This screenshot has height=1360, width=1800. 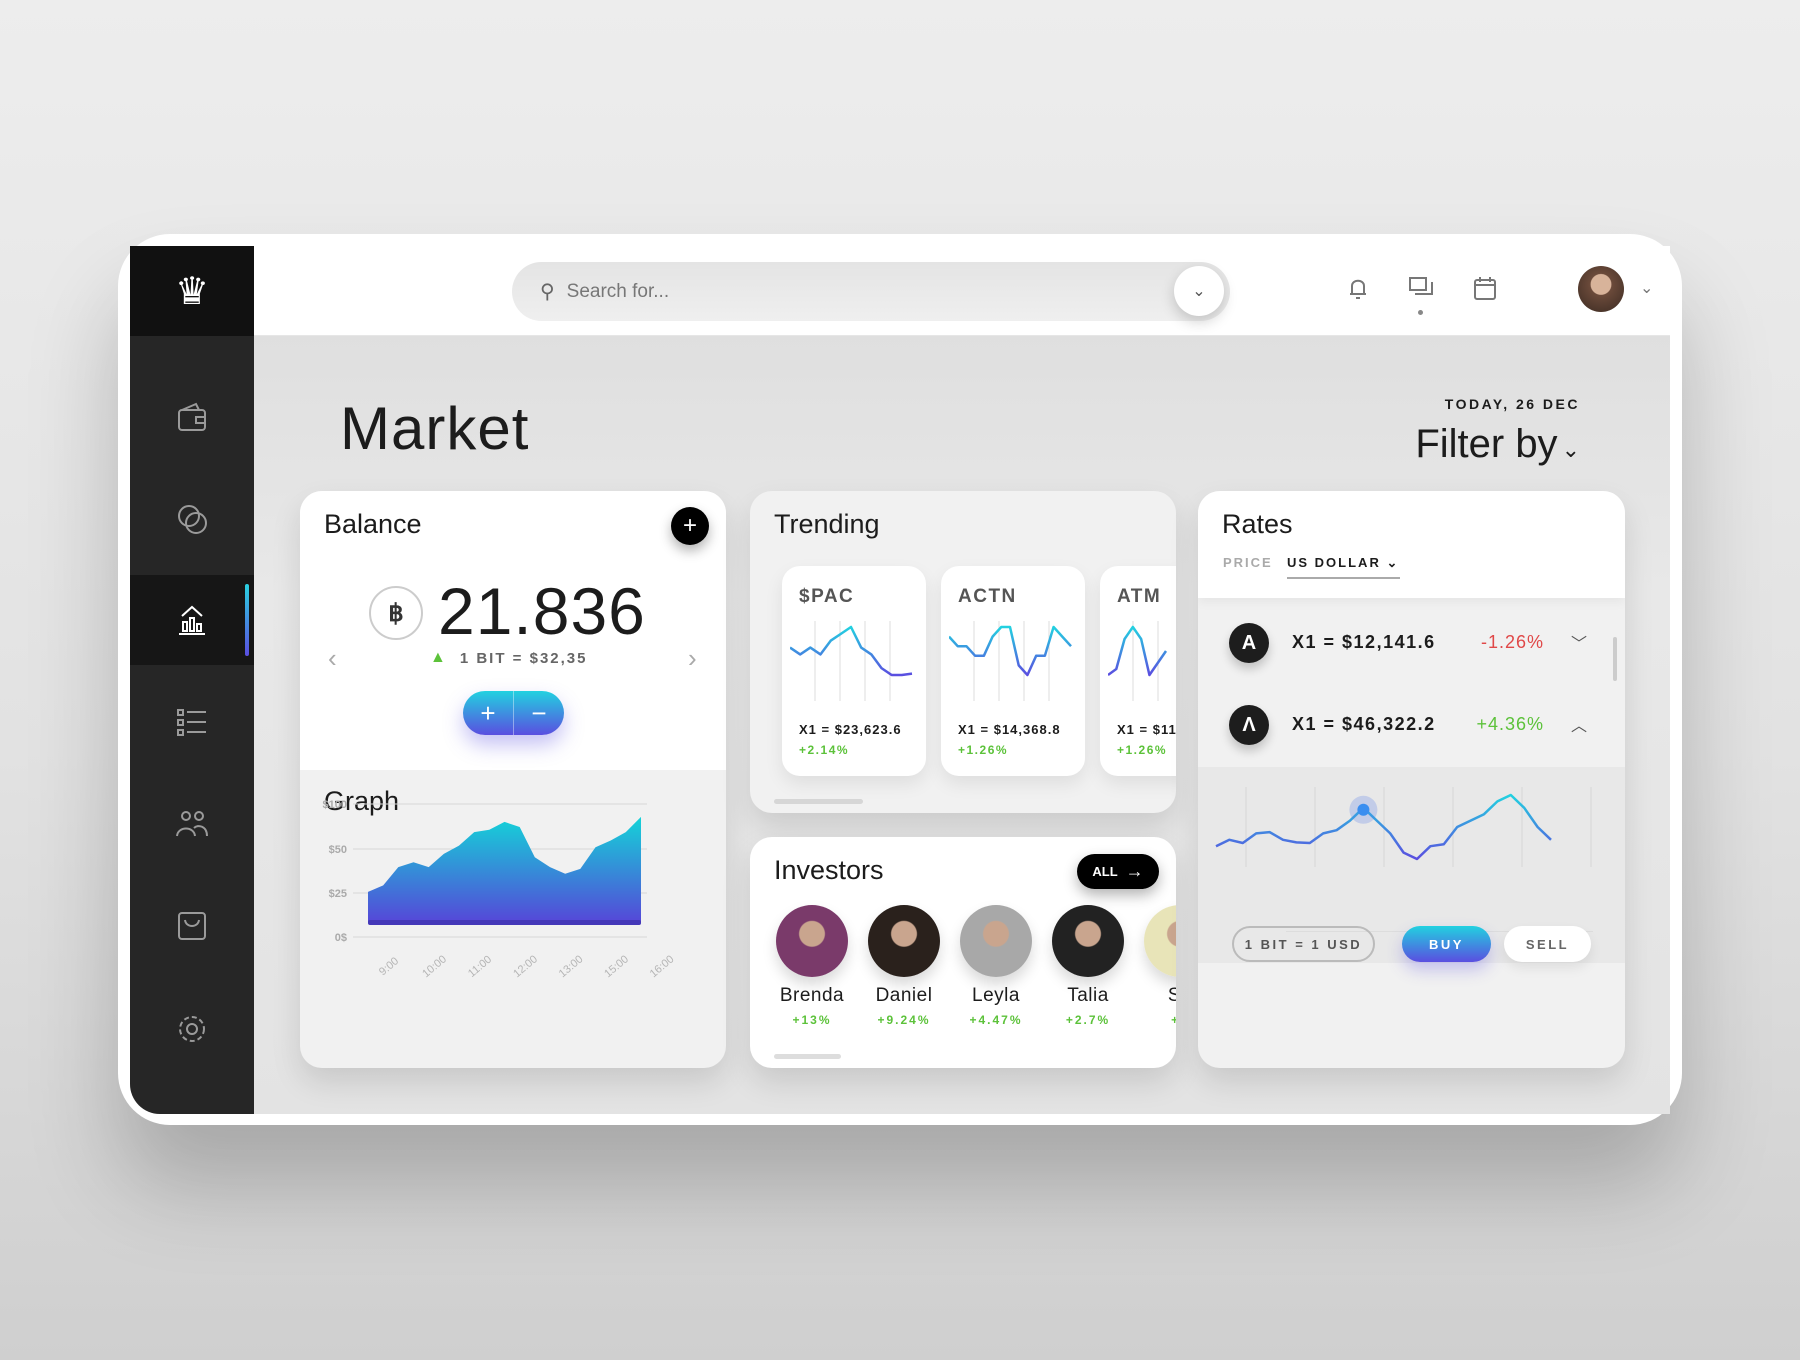 What do you see at coordinates (341, 938) in the screenshot?
I see `y-tick-label: 0$` at bounding box center [341, 938].